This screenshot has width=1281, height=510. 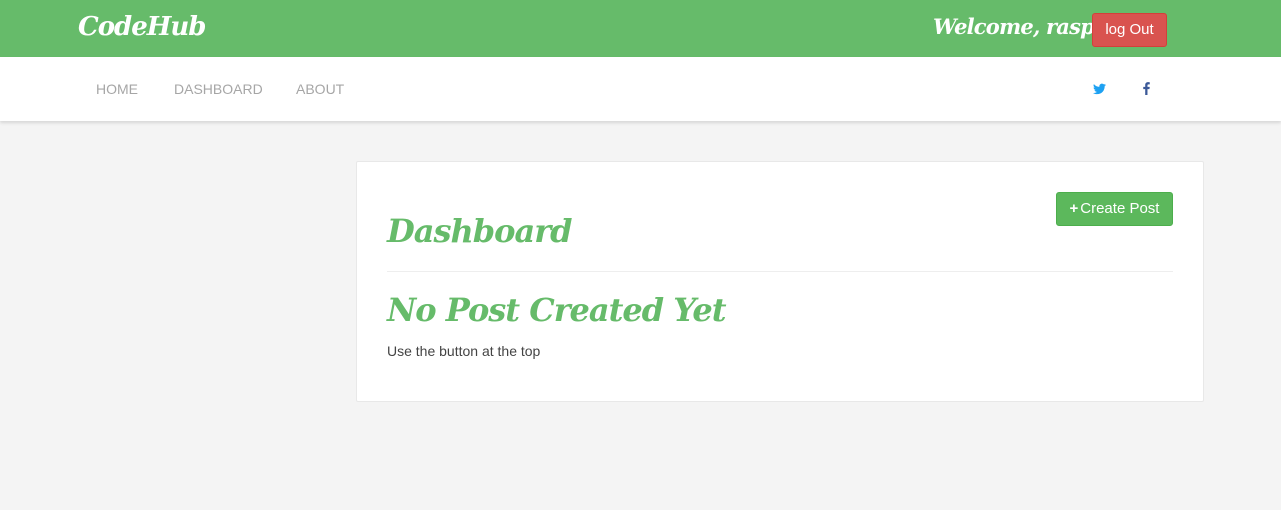 What do you see at coordinates (479, 231) in the screenshot?
I see `page-title: Dashboard` at bounding box center [479, 231].